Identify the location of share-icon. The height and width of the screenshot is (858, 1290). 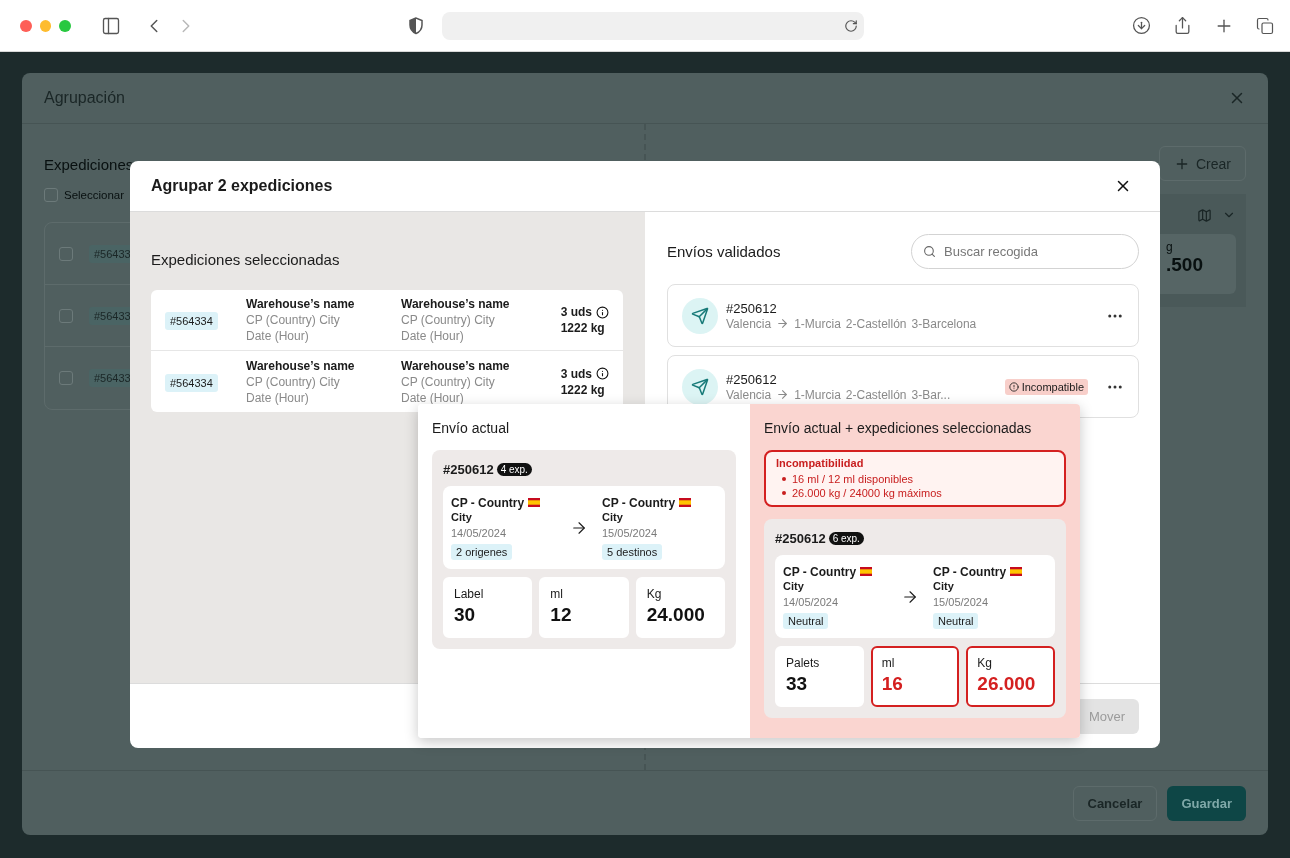
(1182, 25).